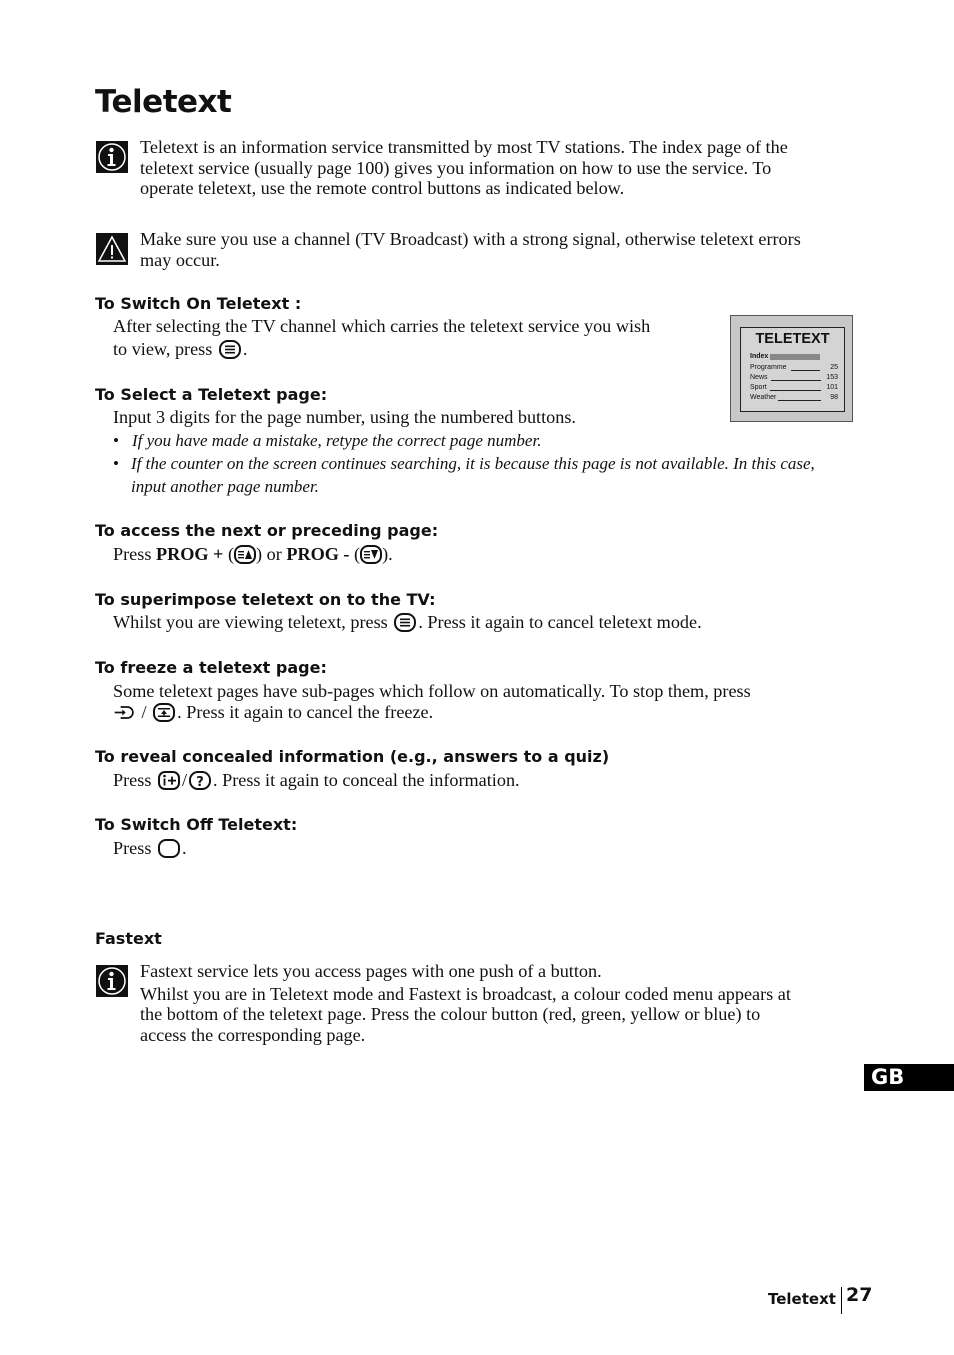 This screenshot has height=1355, width=954. What do you see at coordinates (265, 599) in the screenshot?
I see `heading-superimpose: To superimpose teletext on to the TV:` at bounding box center [265, 599].